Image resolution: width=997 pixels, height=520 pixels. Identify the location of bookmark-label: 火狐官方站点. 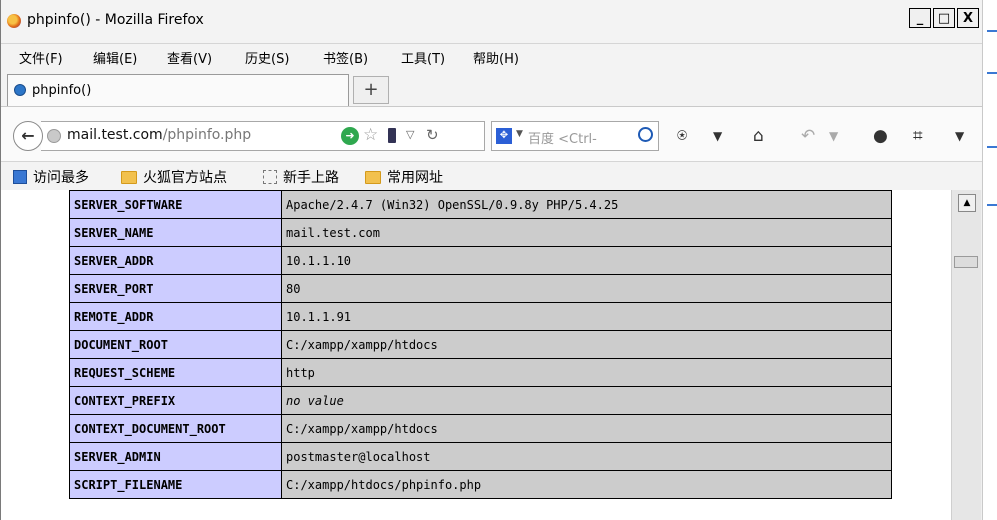
(185, 178).